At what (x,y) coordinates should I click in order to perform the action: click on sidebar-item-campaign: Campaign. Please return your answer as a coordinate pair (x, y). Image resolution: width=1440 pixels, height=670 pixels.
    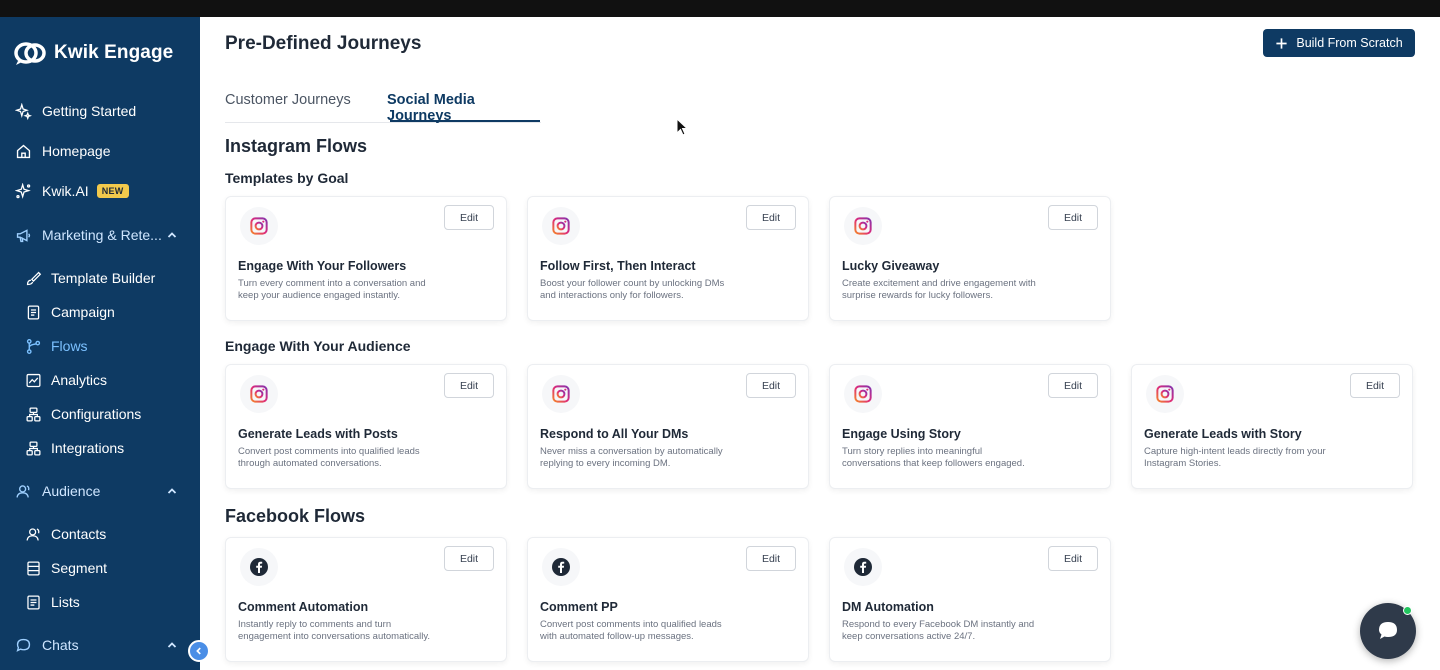
    Looking at the image, I should click on (100, 312).